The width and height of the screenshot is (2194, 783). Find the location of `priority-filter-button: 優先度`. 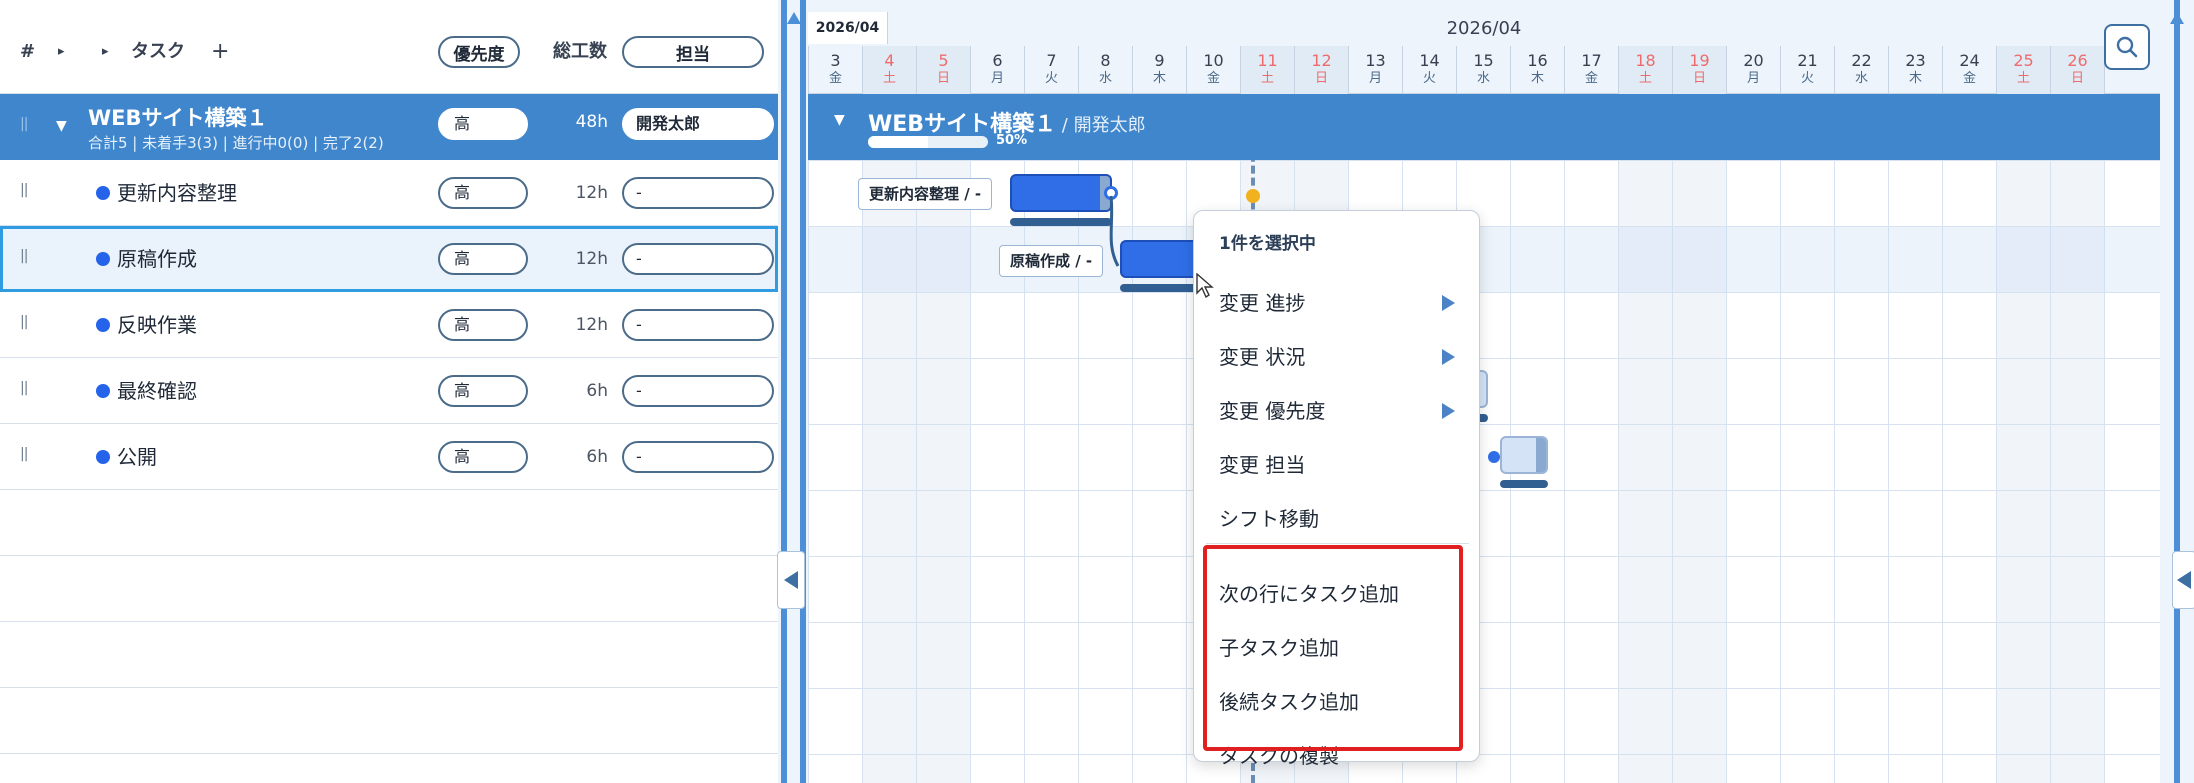

priority-filter-button: 優先度 is located at coordinates (479, 52).